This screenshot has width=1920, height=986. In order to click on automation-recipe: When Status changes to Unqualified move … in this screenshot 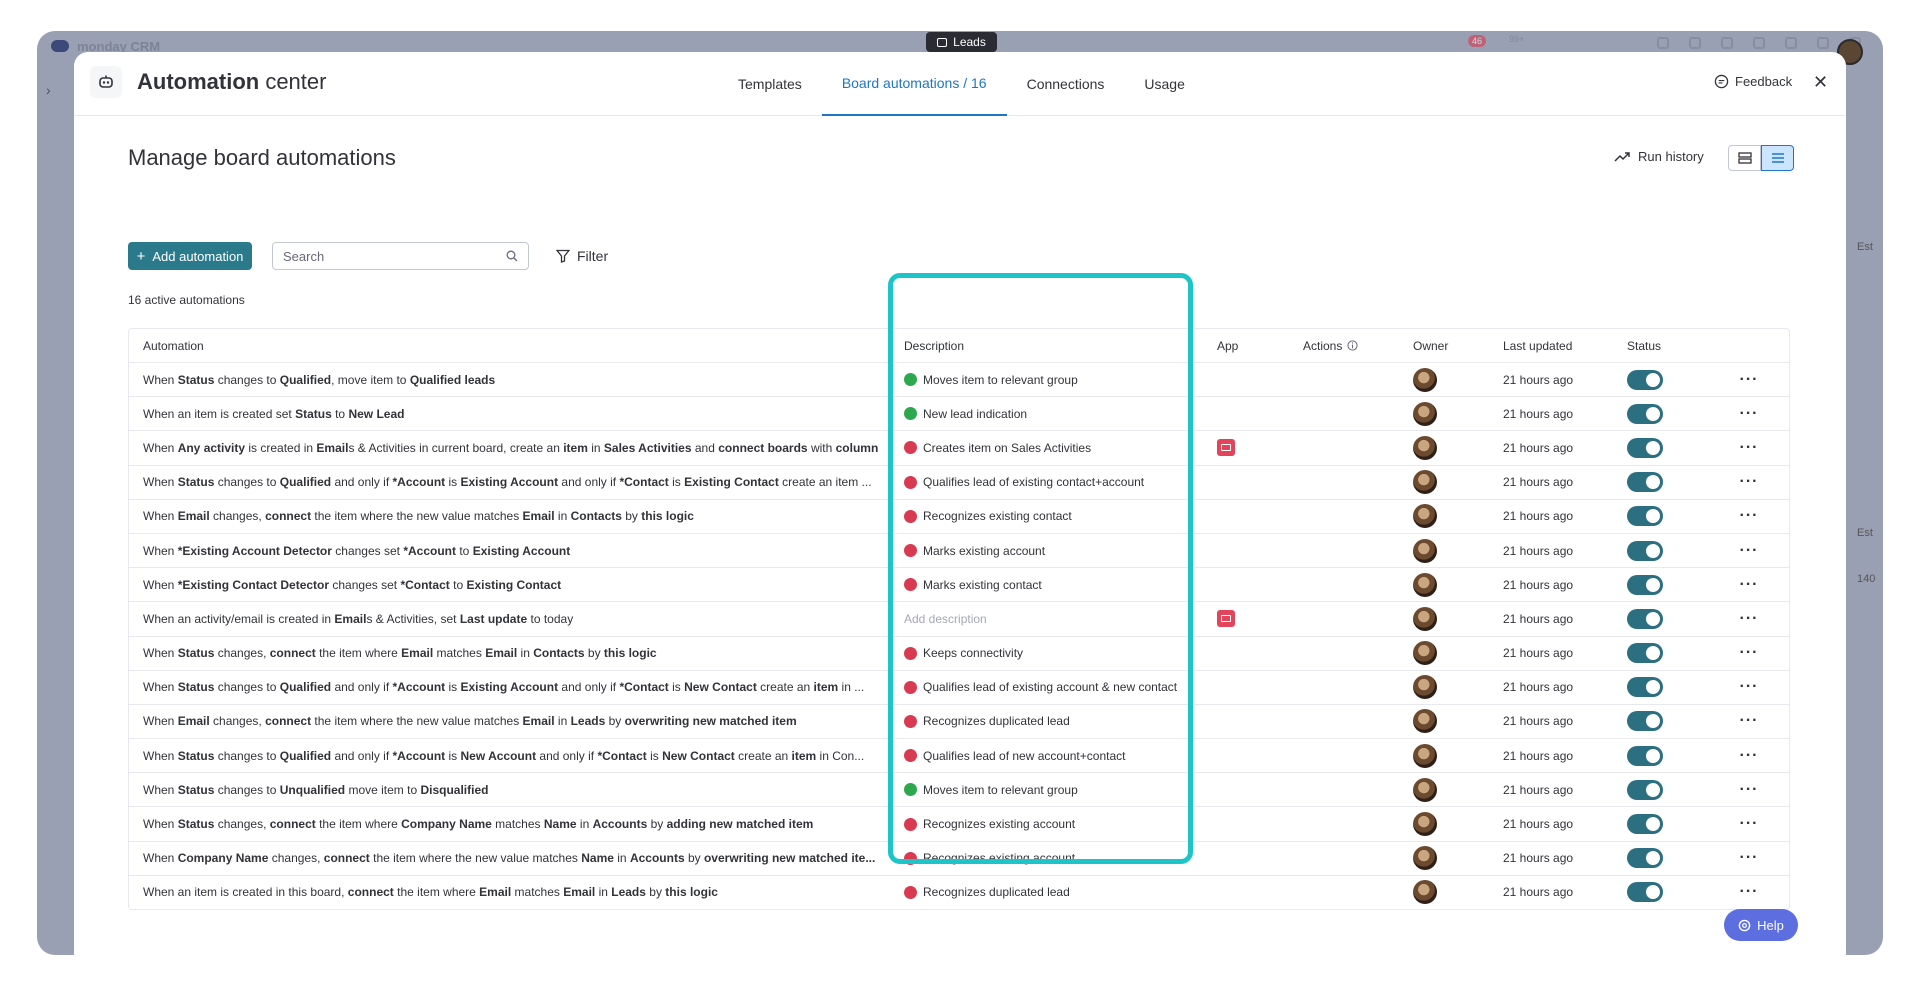, I will do `click(509, 790)`.